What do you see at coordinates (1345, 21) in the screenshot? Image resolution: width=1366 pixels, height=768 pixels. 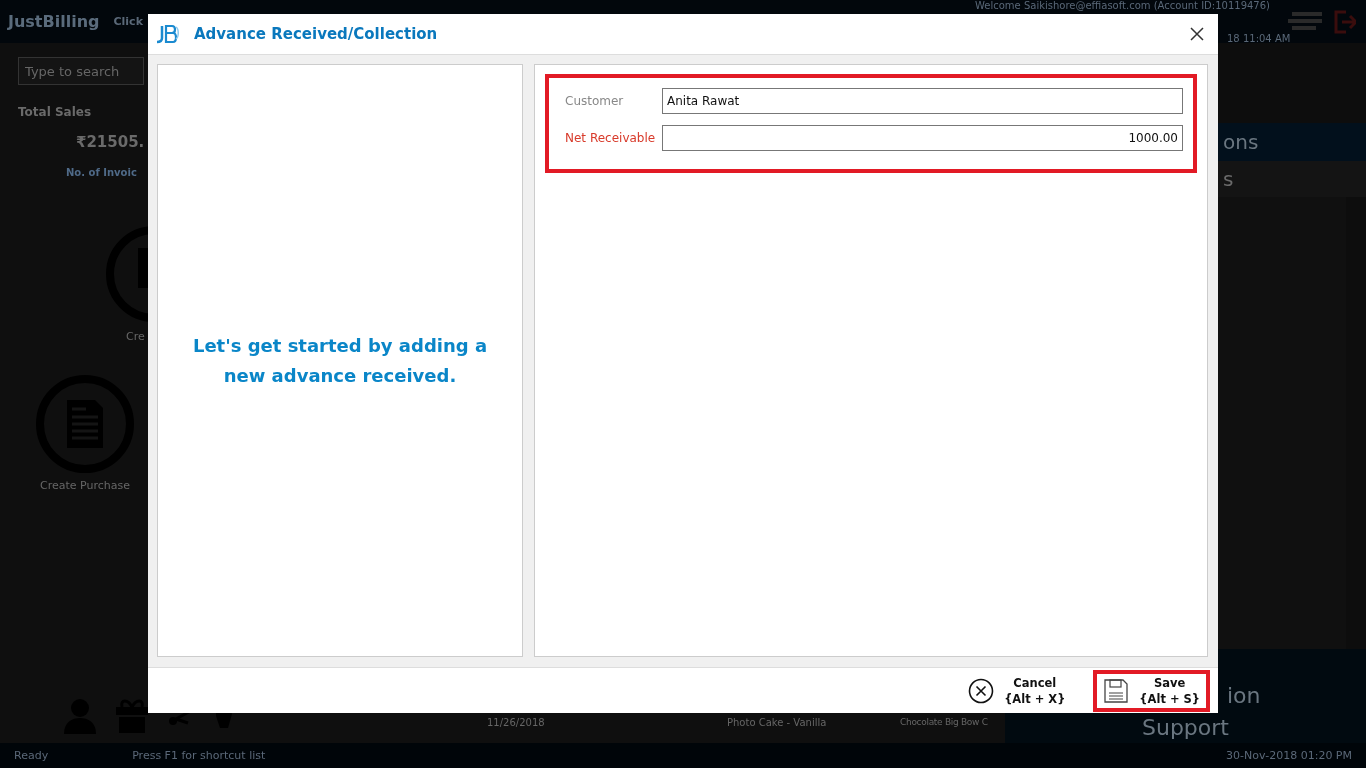 I see `logout-icon` at bounding box center [1345, 21].